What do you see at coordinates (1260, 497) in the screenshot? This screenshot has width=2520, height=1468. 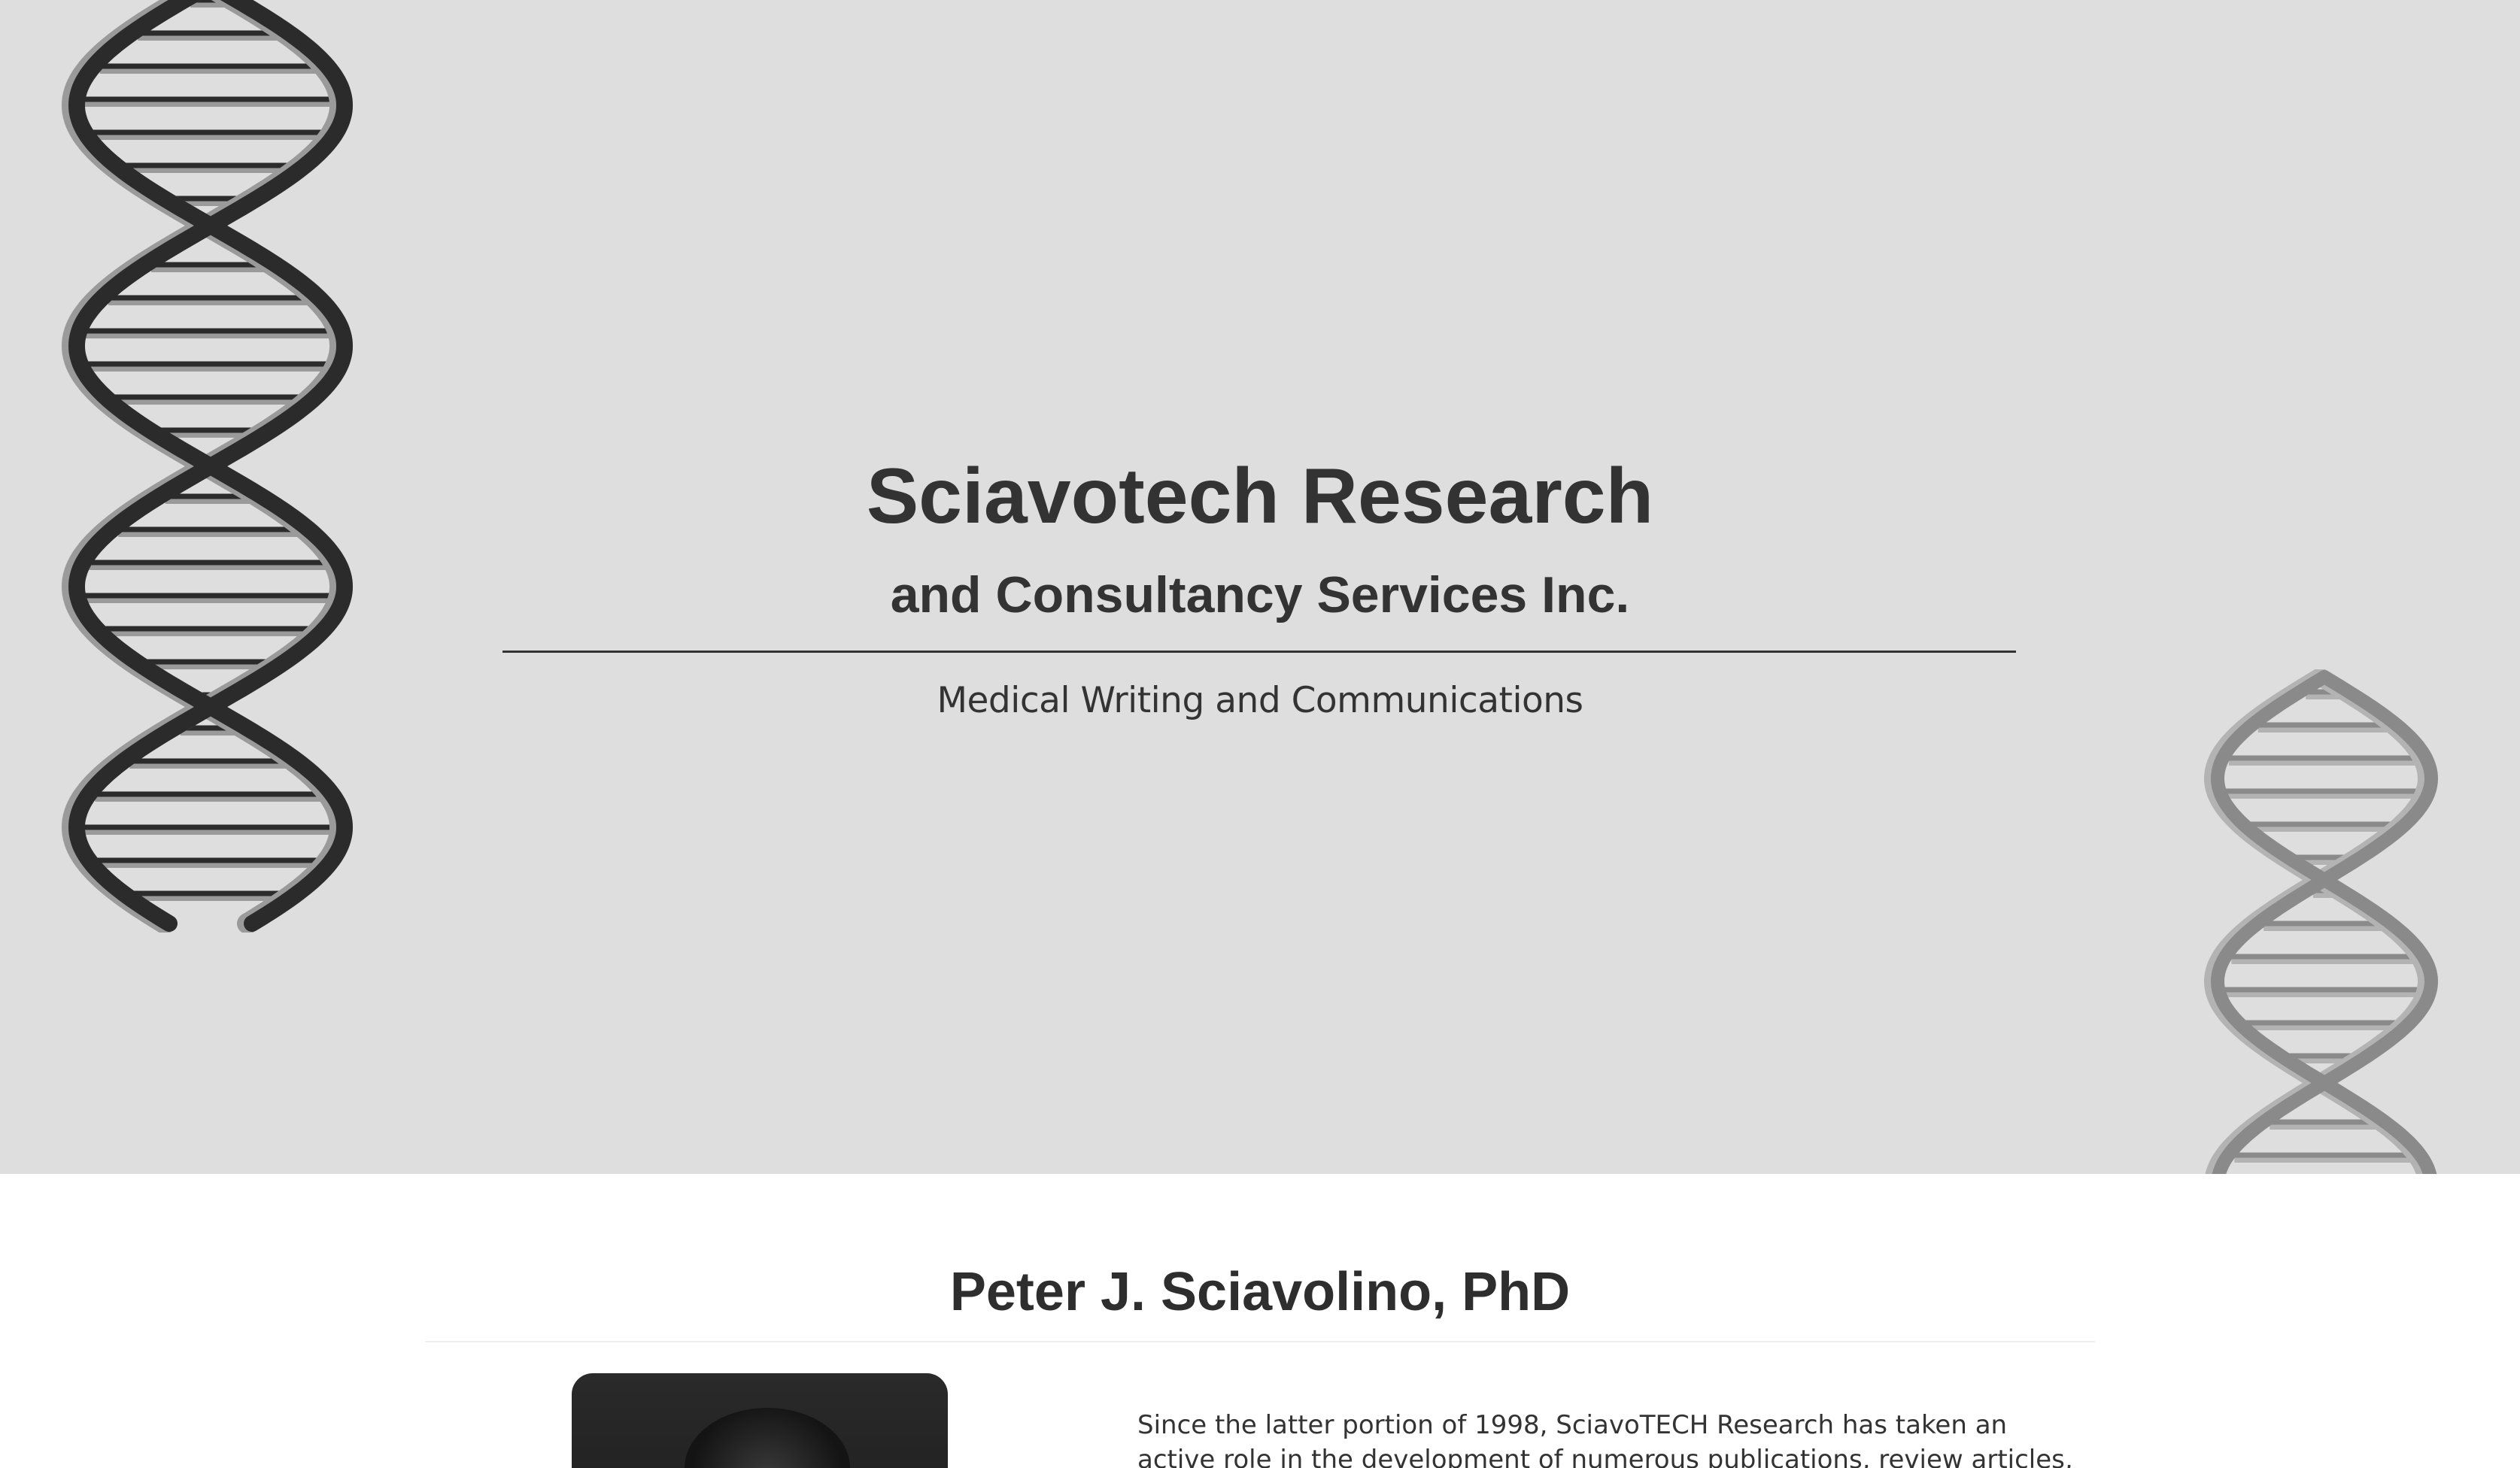 I see `site-title: Sciavotech Research` at bounding box center [1260, 497].